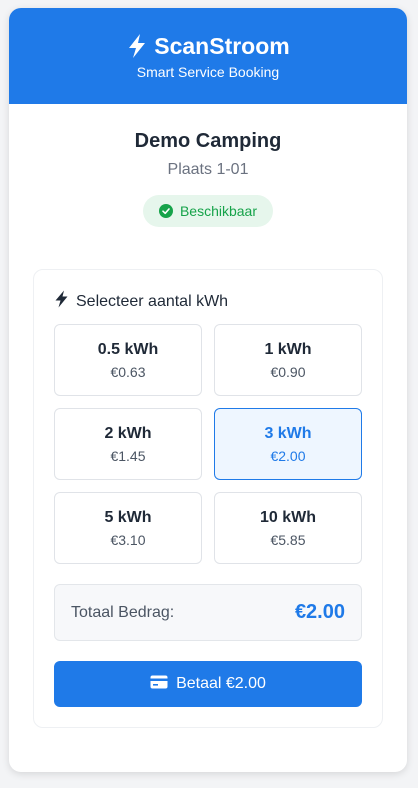 This screenshot has width=418, height=788. I want to click on option-price: €1.45, so click(128, 456).